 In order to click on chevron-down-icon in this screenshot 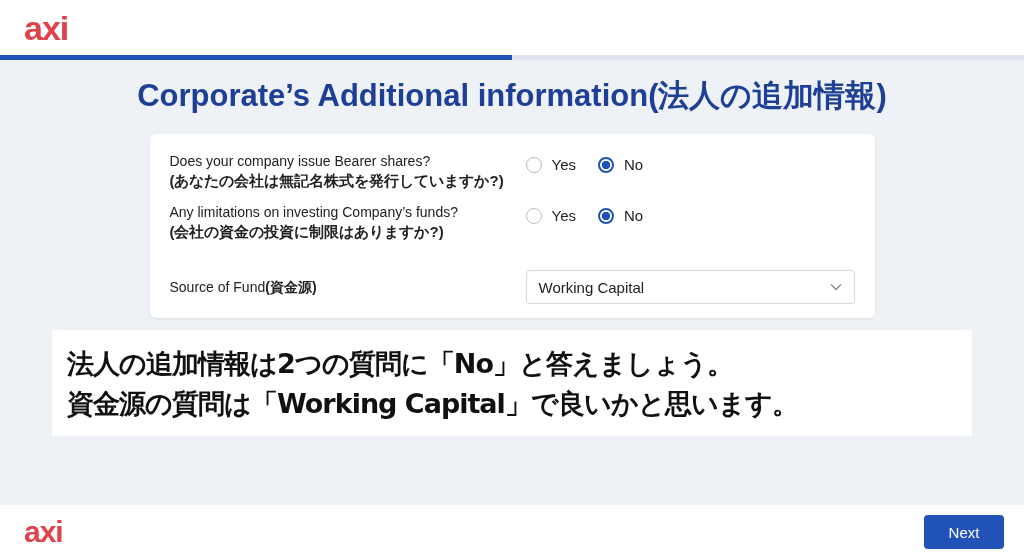, I will do `click(835, 287)`.